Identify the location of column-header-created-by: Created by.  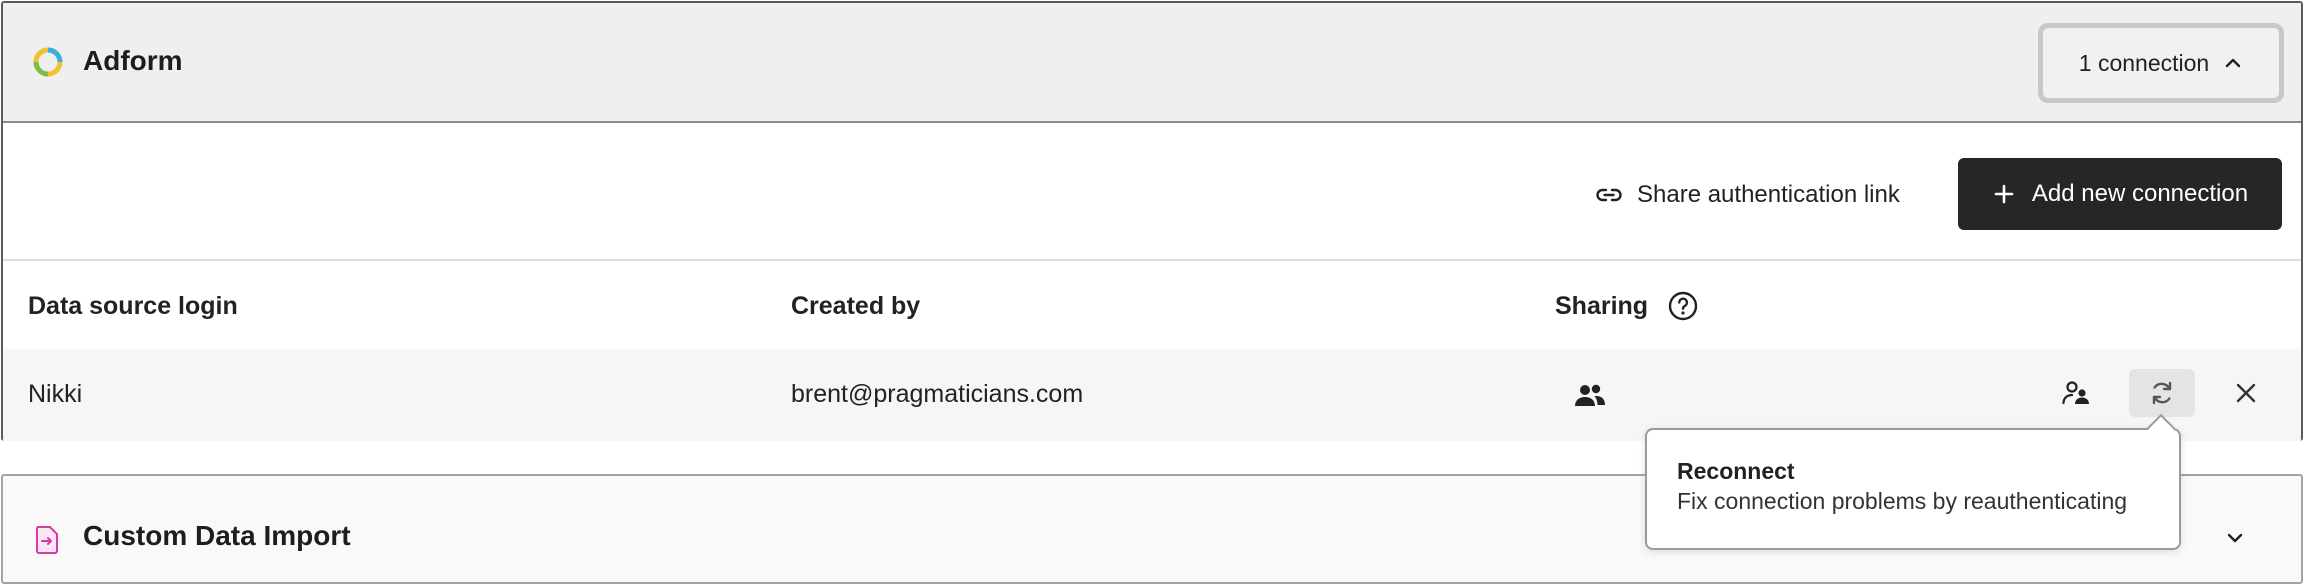
(856, 306).